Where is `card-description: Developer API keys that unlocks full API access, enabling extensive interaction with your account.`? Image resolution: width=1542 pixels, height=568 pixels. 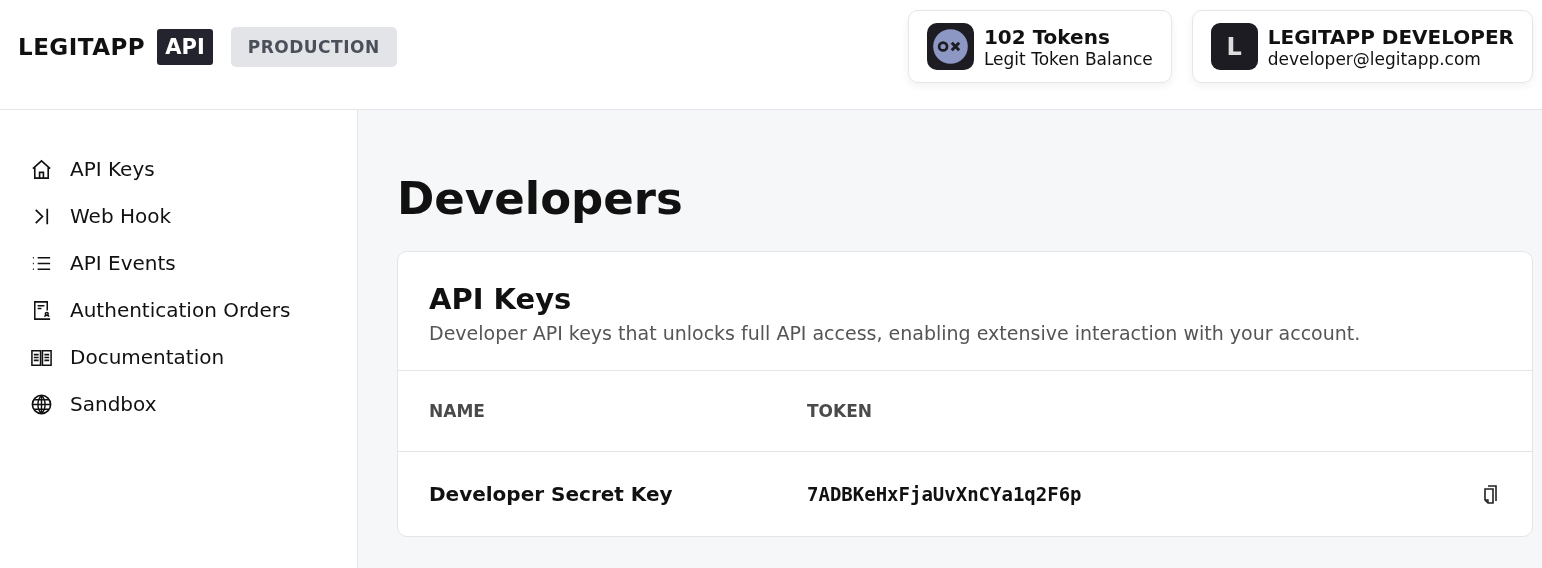
card-description: Developer API keys that unlocks full API access, enabling extensive interaction with your account. is located at coordinates (895, 333).